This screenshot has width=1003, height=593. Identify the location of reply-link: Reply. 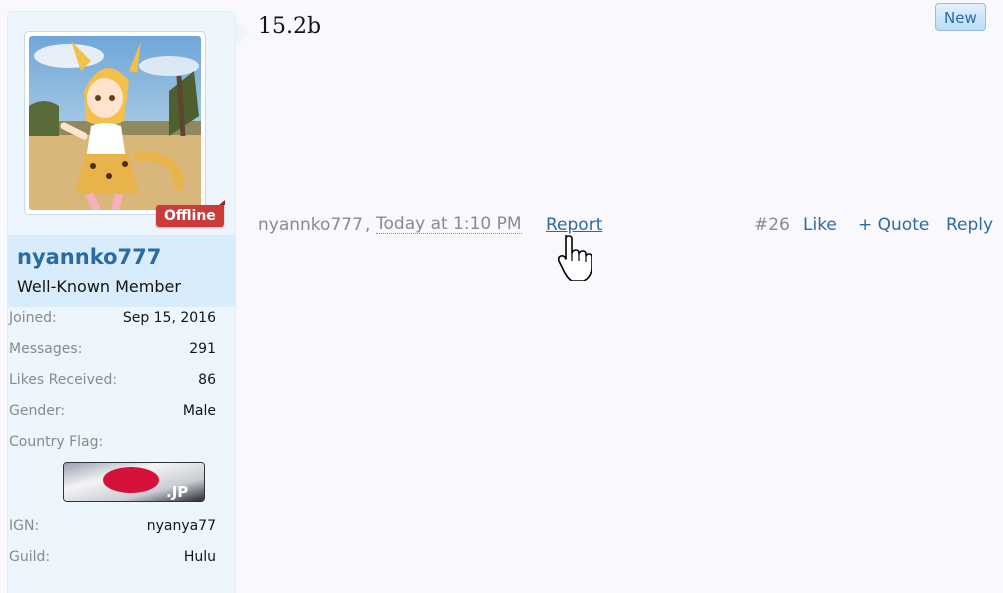
(969, 225).